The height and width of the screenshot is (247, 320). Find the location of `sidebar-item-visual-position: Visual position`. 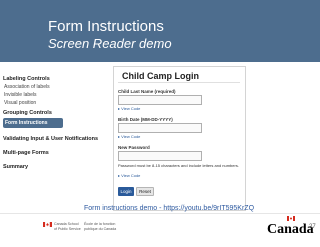

sidebar-item-visual-position: Visual position is located at coordinates (52, 103).